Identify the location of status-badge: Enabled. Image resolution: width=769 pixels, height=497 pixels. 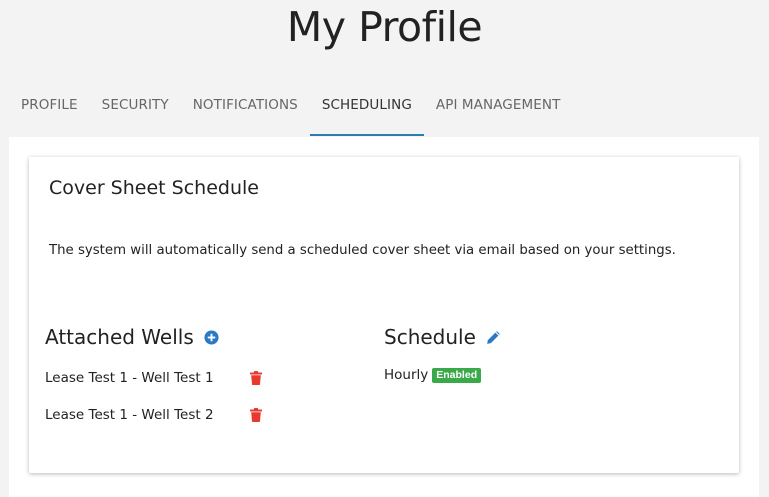
(457, 375).